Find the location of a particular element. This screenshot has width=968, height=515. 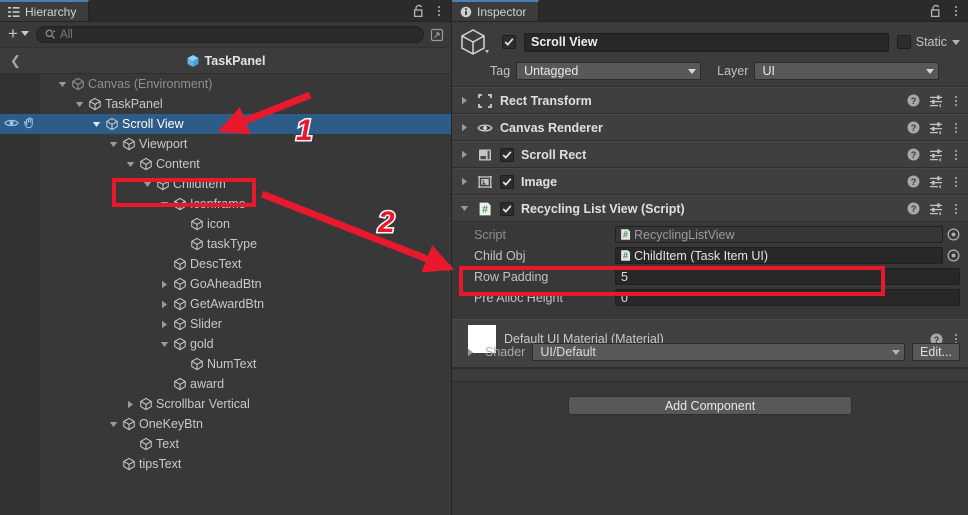

open-in-new-icon is located at coordinates (436, 34).